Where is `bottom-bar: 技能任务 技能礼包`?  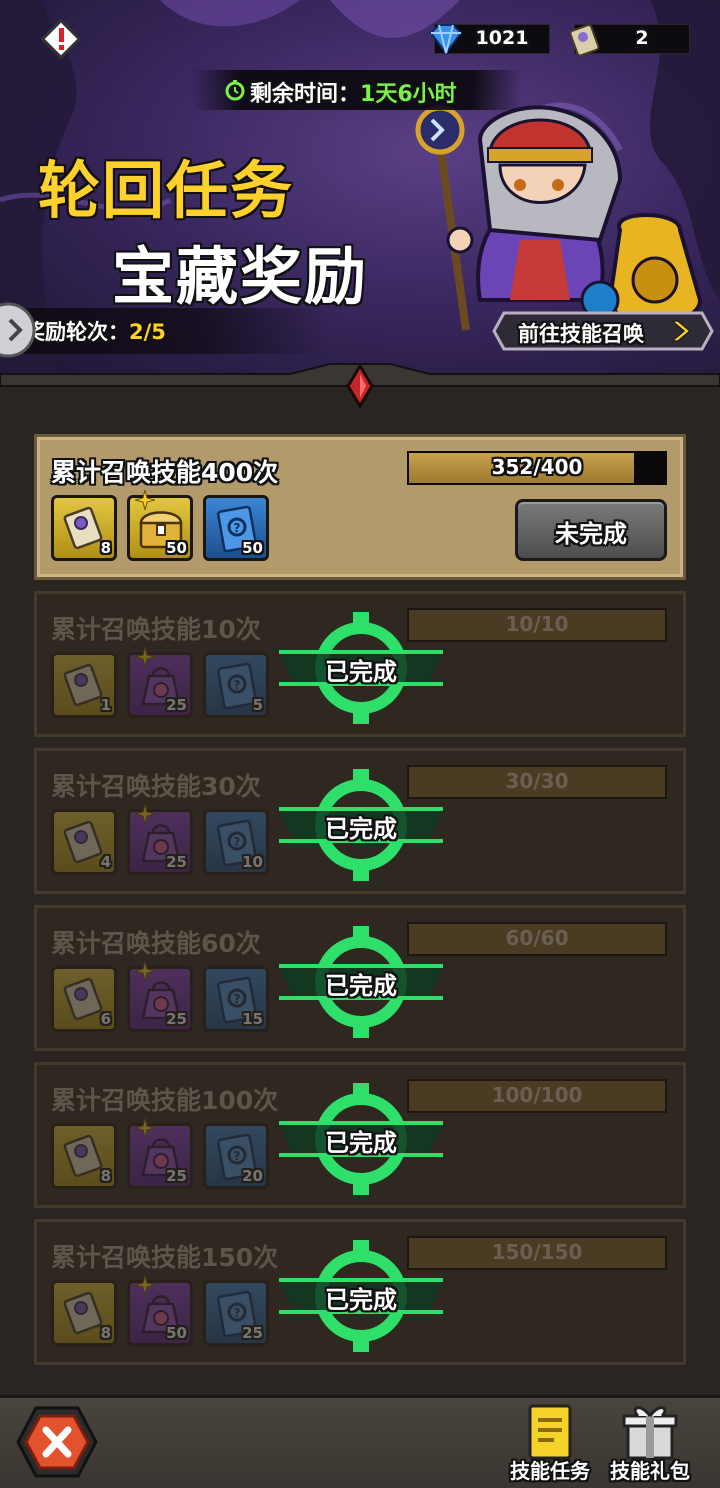
bottom-bar: 技能任务 技能礼包 is located at coordinates (360, 1441).